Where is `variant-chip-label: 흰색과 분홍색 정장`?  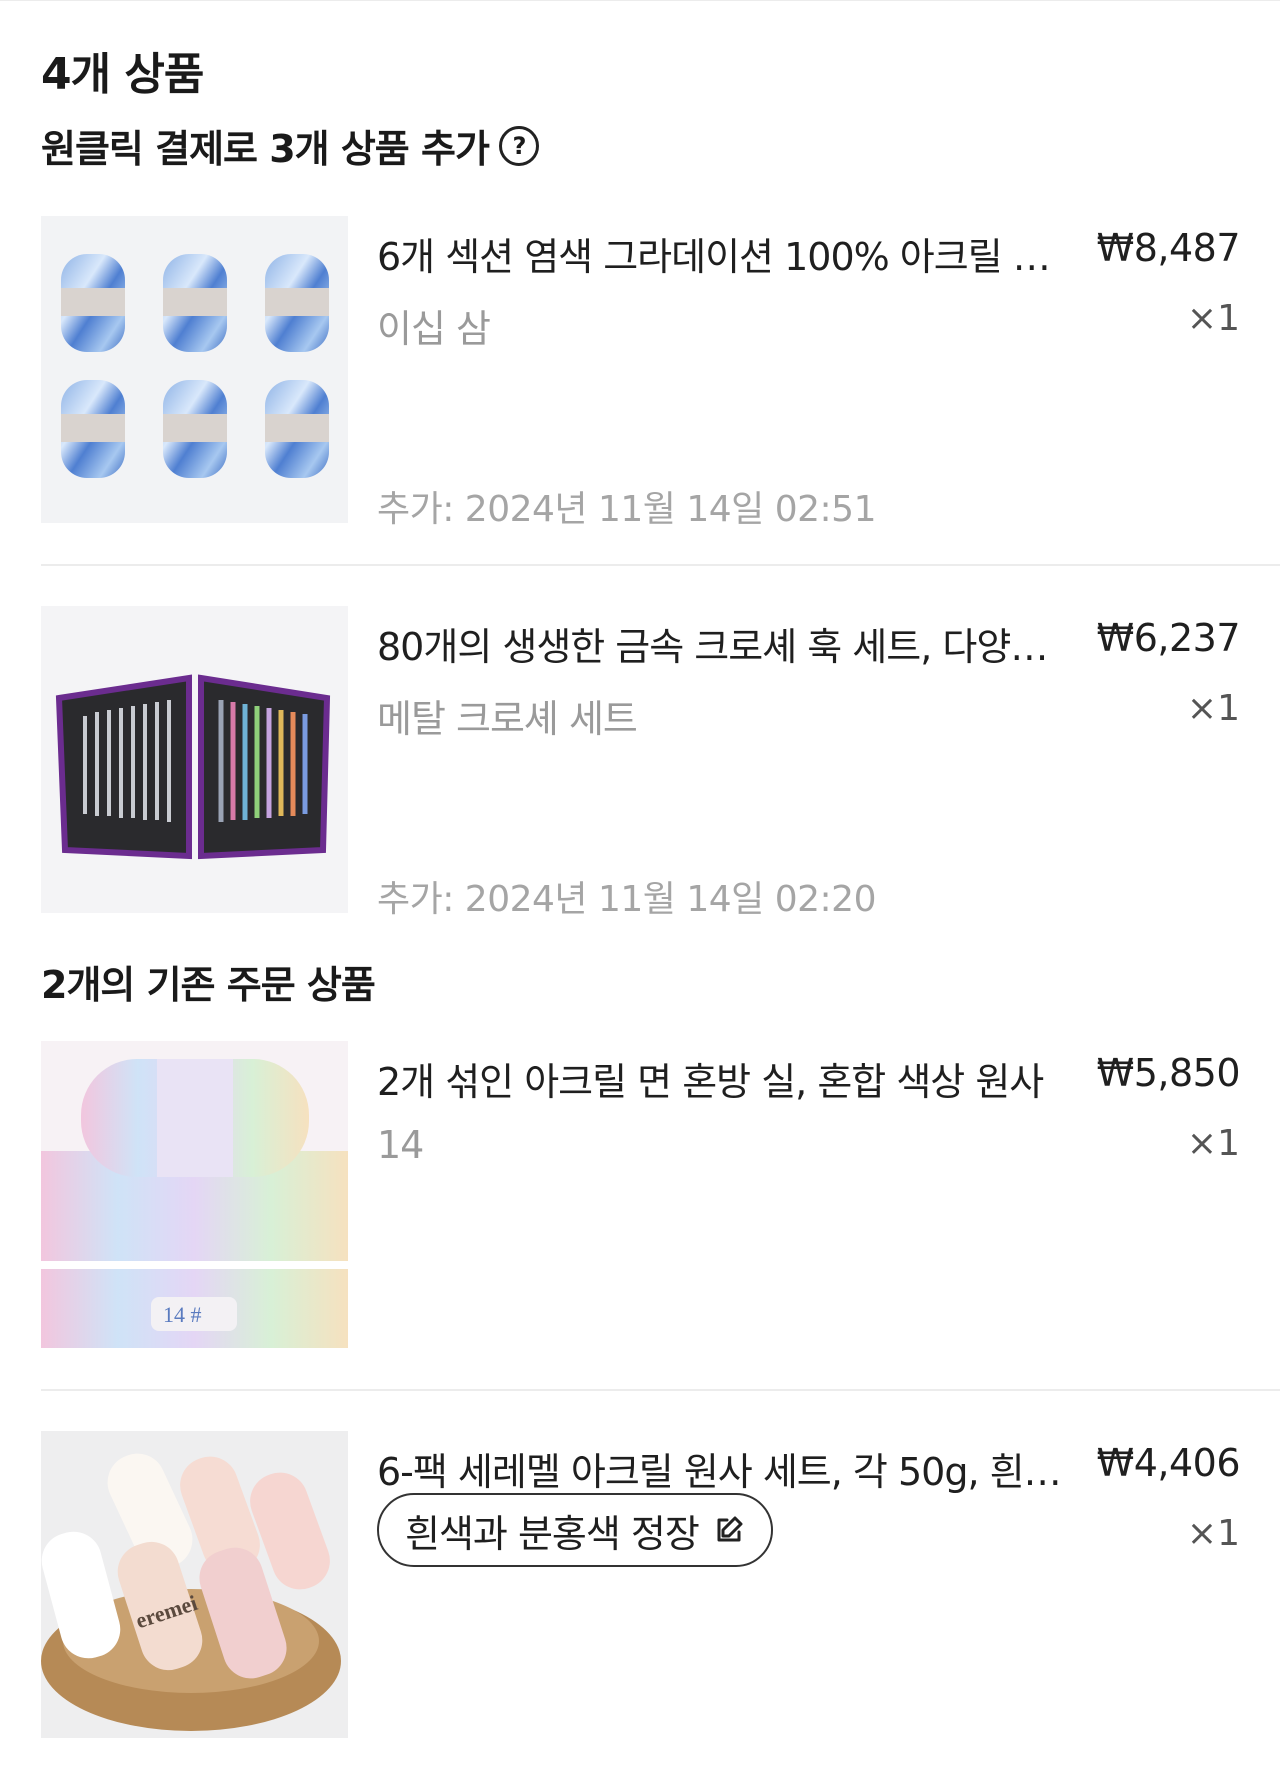
variant-chip-label: 흰색과 분홍색 정장 is located at coordinates (552, 1533).